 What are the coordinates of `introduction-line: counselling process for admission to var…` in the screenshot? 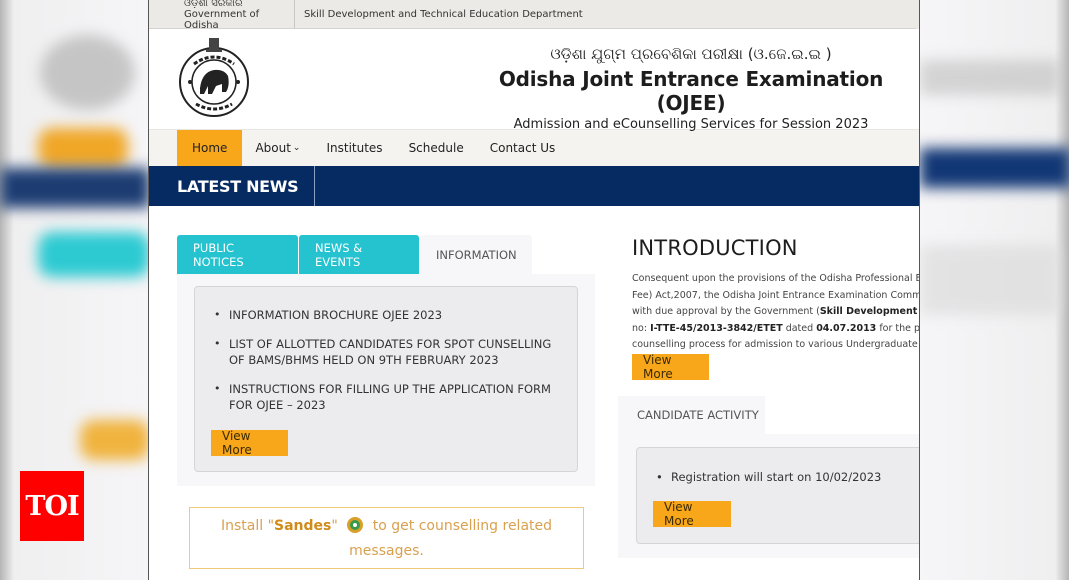 It's located at (776, 345).